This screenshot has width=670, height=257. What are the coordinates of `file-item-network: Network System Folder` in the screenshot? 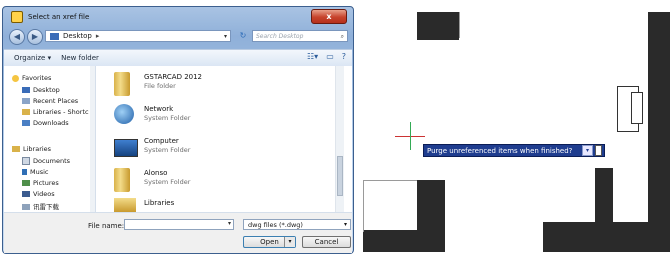 It's located at (214, 117).